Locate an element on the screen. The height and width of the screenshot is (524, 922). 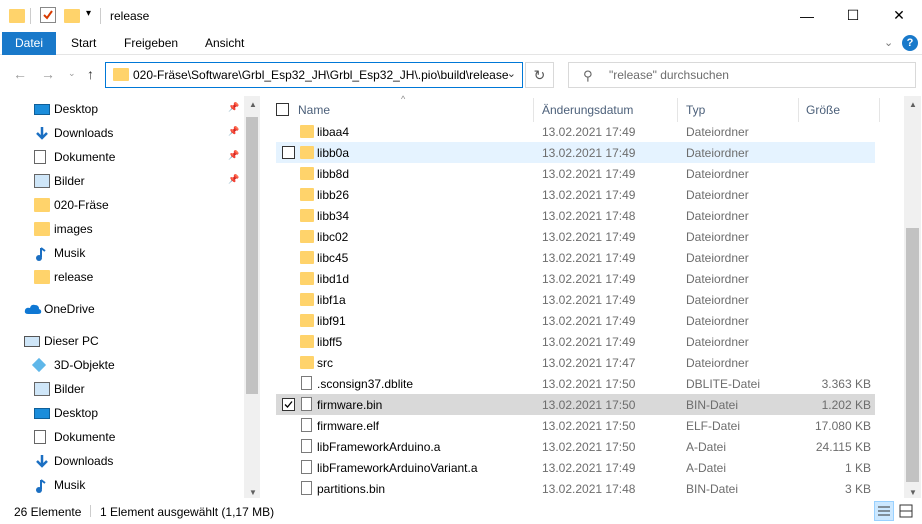
table-row: libb26 13.02.2021 17:49 Dateiordner is located at coordinates (575, 194).